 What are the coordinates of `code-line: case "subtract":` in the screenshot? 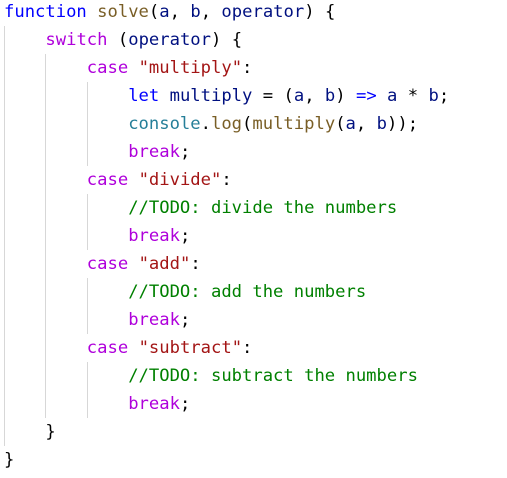 It's located at (128, 348).